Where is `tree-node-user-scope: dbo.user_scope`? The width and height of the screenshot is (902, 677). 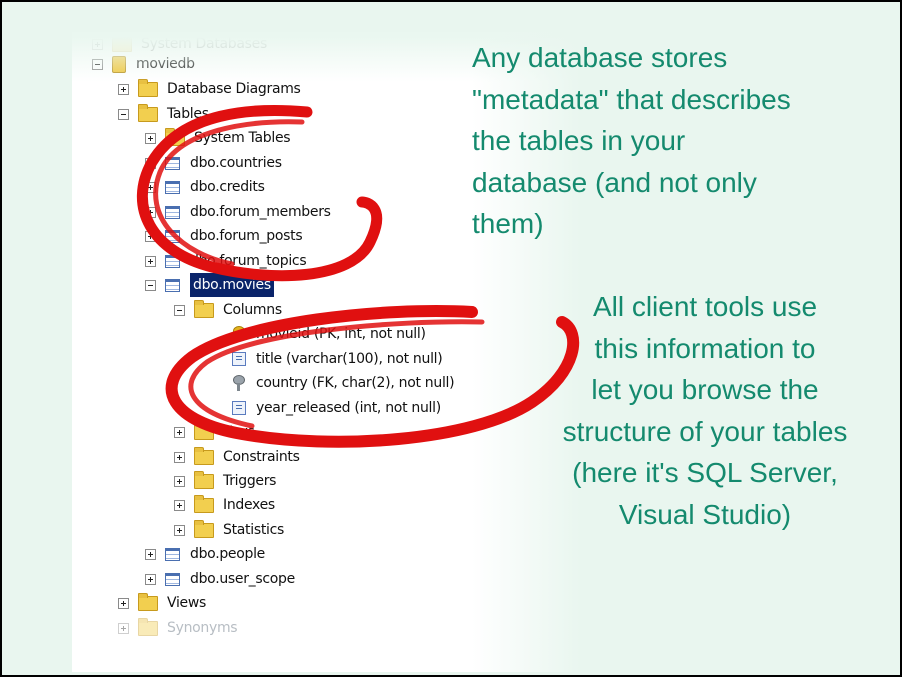
tree-node-user-scope: dbo.user_scope is located at coordinates (220, 579).